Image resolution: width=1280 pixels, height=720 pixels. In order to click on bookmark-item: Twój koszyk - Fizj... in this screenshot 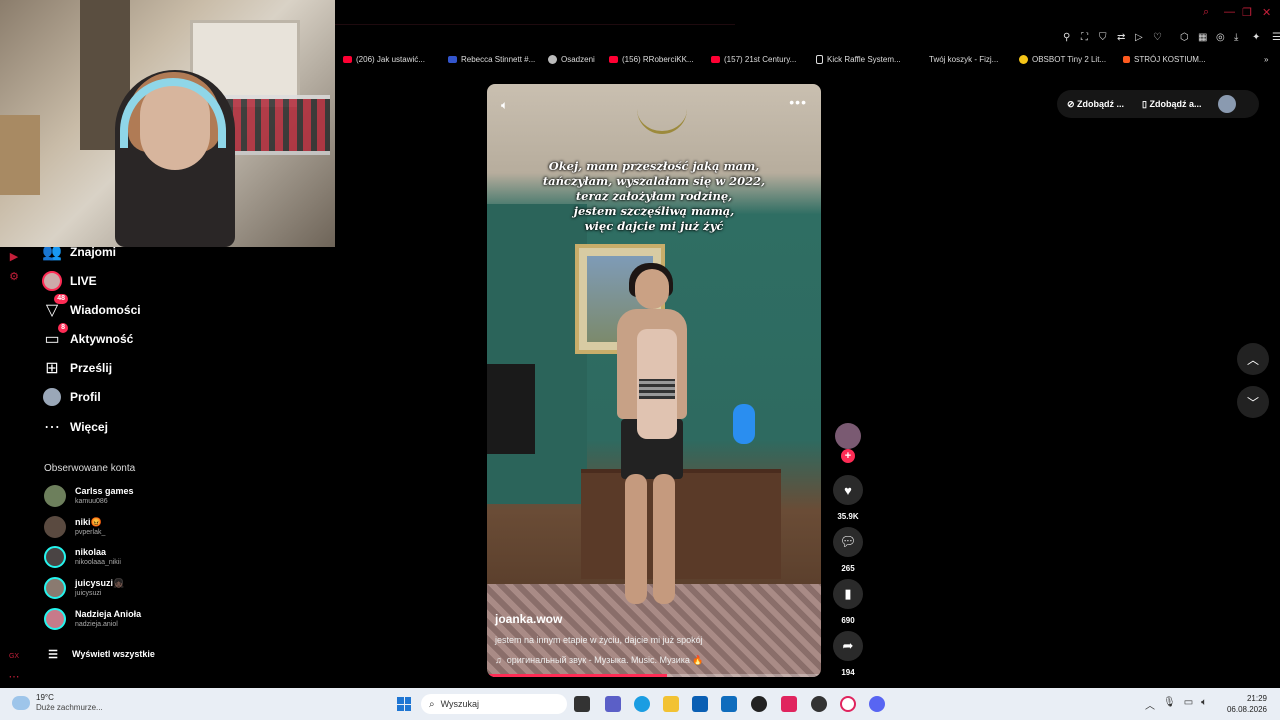, I will do `click(963, 59)`.